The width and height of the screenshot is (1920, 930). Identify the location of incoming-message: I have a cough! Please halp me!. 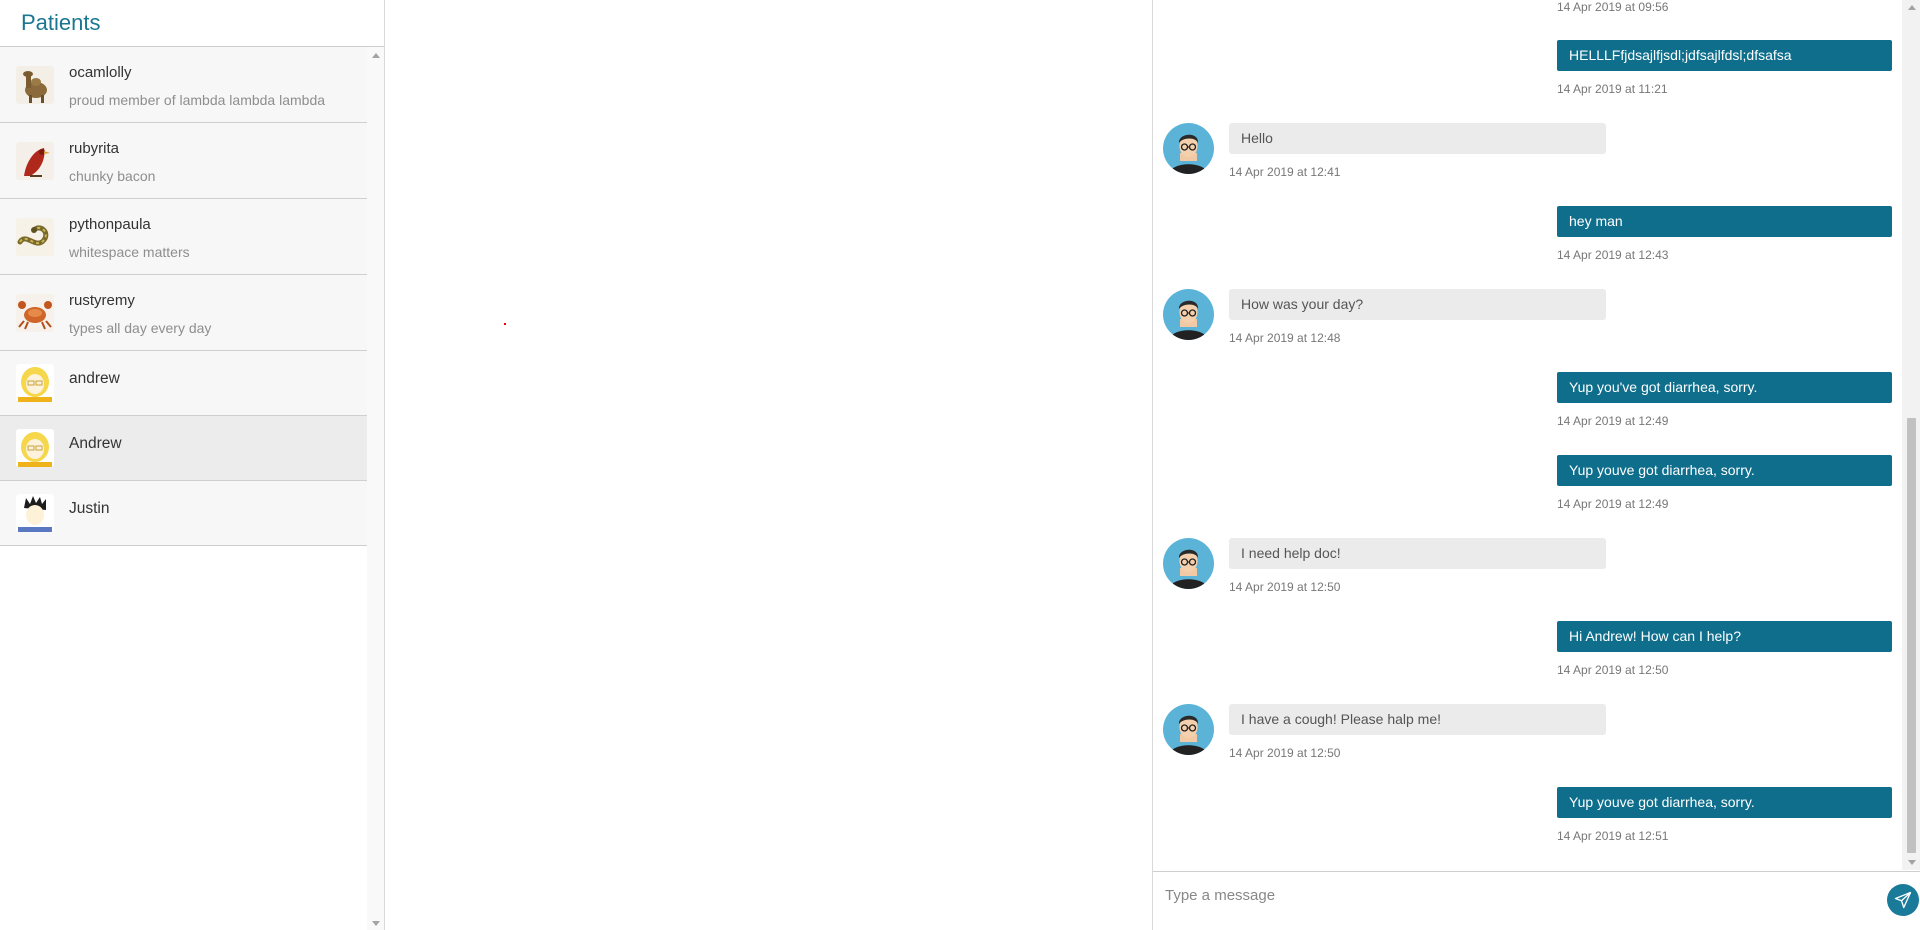
(1417, 719).